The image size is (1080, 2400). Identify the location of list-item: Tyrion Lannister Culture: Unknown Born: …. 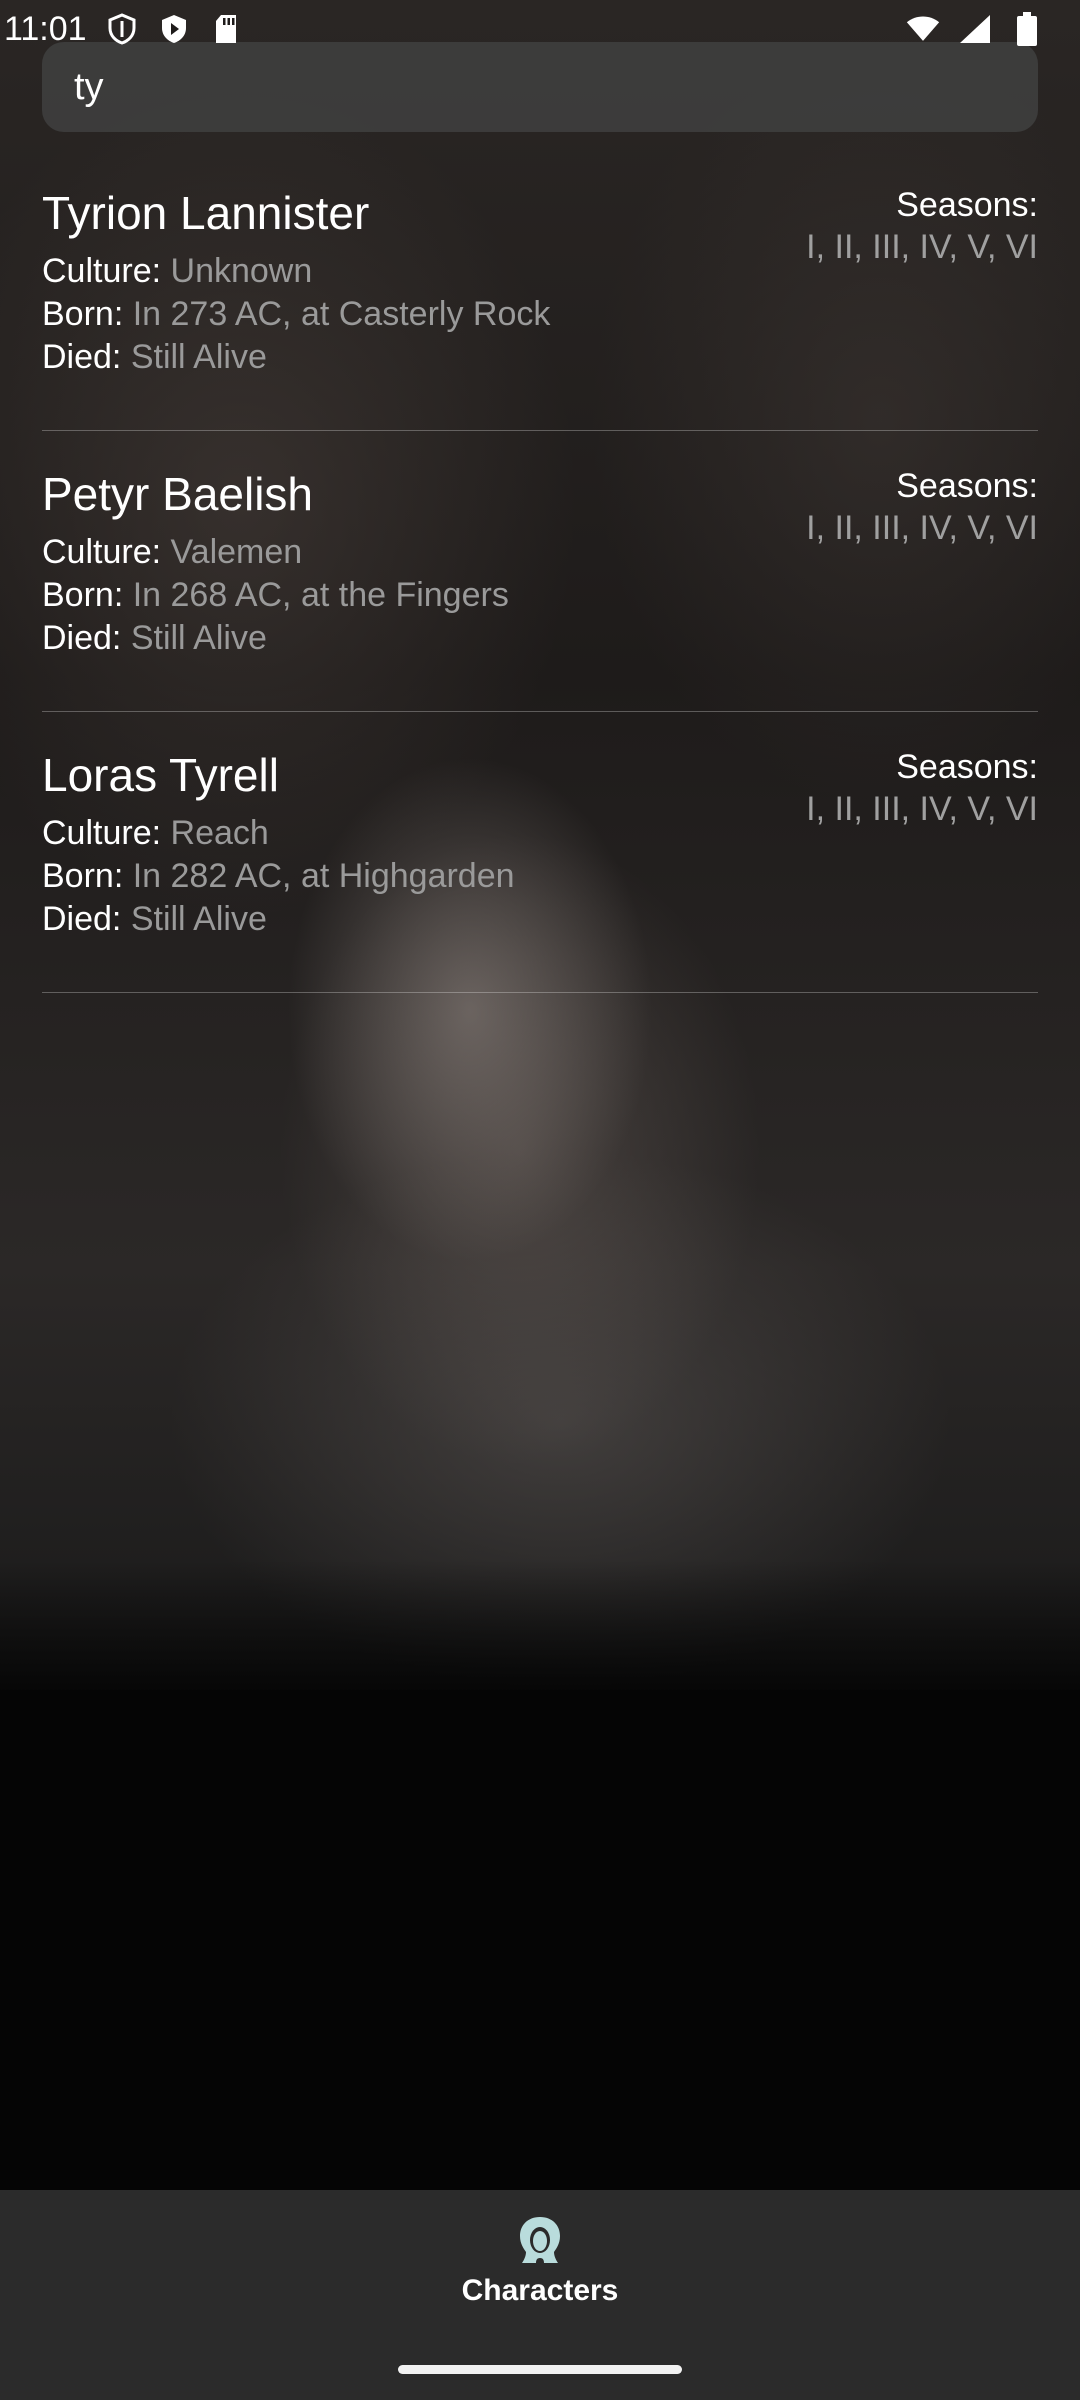
(540, 290).